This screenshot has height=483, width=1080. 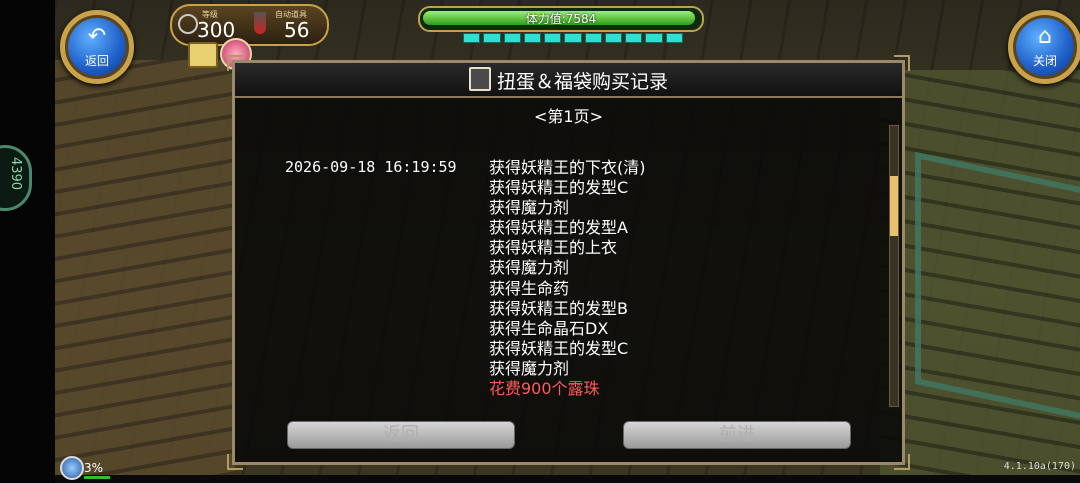 What do you see at coordinates (297, 30) in the screenshot?
I see `auto-item-value: 56` at bounding box center [297, 30].